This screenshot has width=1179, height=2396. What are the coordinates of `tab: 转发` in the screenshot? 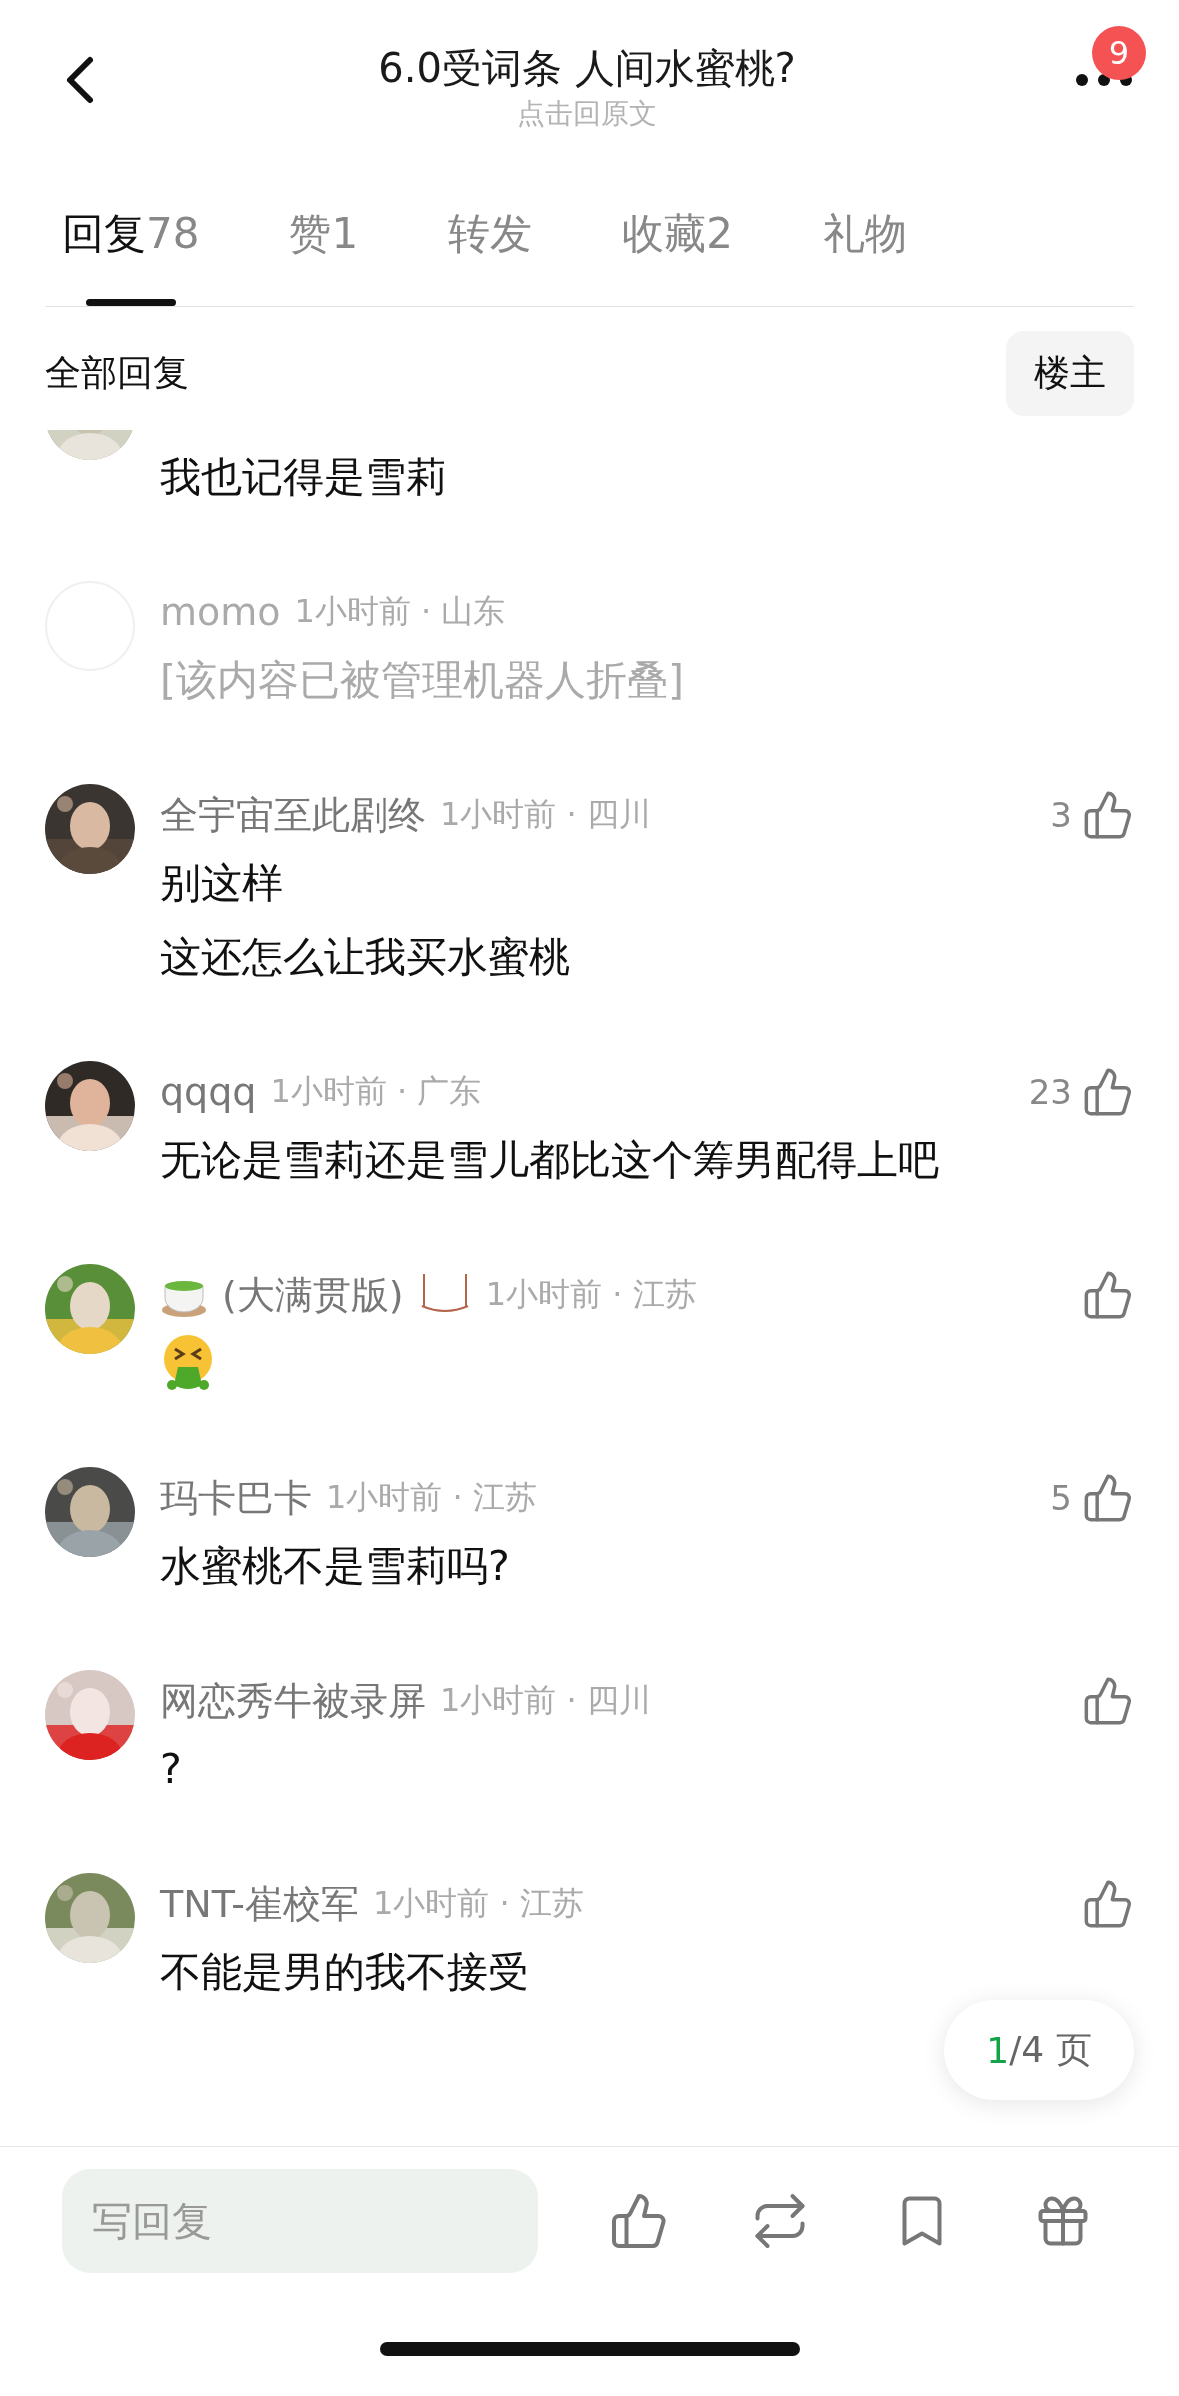 It's located at (490, 243).